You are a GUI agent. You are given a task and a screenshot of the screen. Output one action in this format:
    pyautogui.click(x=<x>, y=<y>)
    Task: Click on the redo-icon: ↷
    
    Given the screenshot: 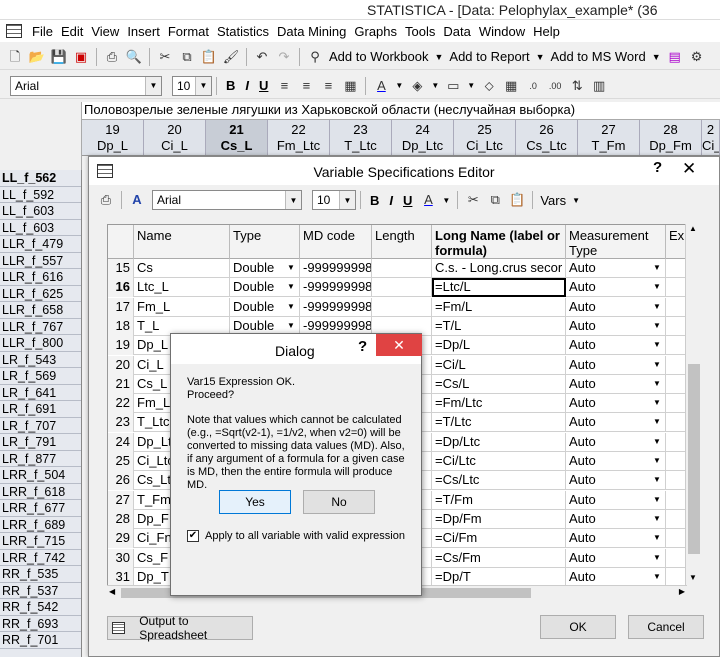 What is the action you would take?
    pyautogui.click(x=284, y=57)
    